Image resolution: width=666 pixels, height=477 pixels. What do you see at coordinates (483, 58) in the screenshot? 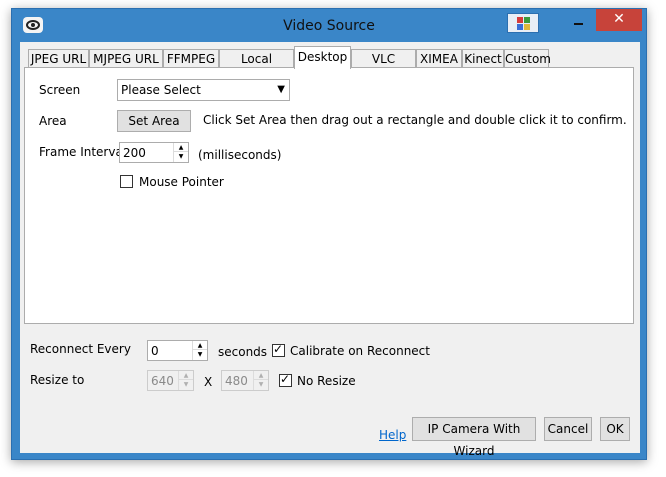
I see `tab-kinect: Kinect` at bounding box center [483, 58].